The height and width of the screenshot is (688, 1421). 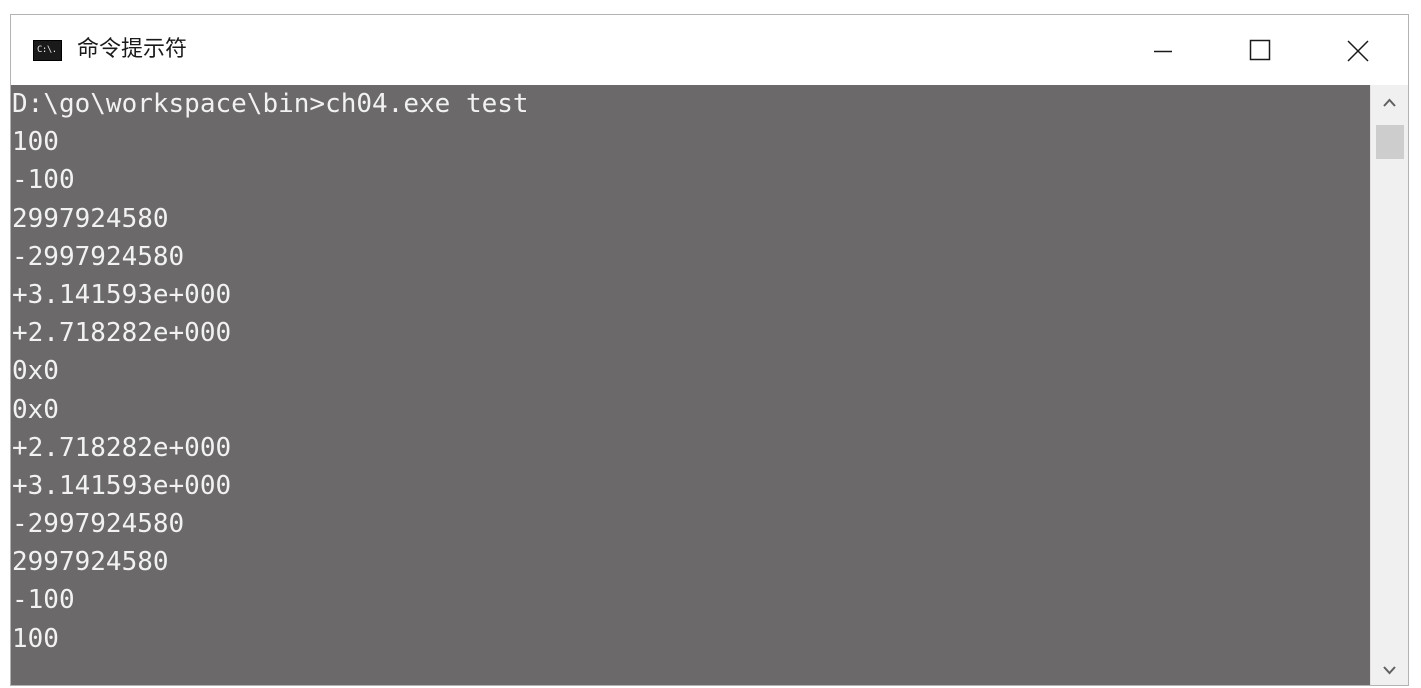 I want to click on minimize-button, so click(x=1162, y=50).